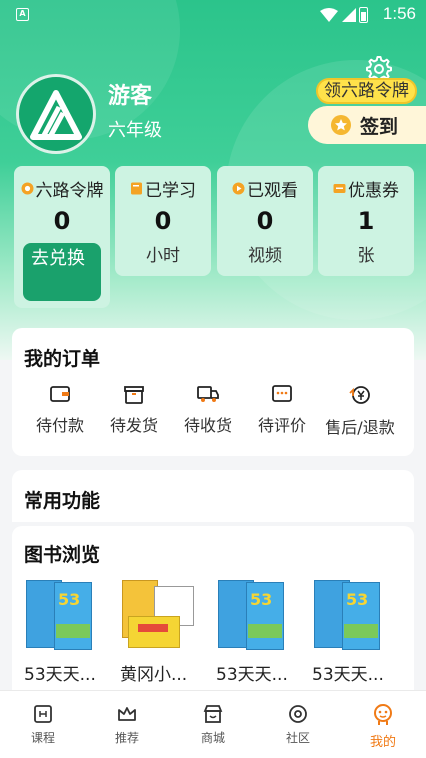 The width and height of the screenshot is (426, 758). Describe the element at coordinates (208, 410) in the screenshot. I see `order-pending-receipt: 待收货` at that location.